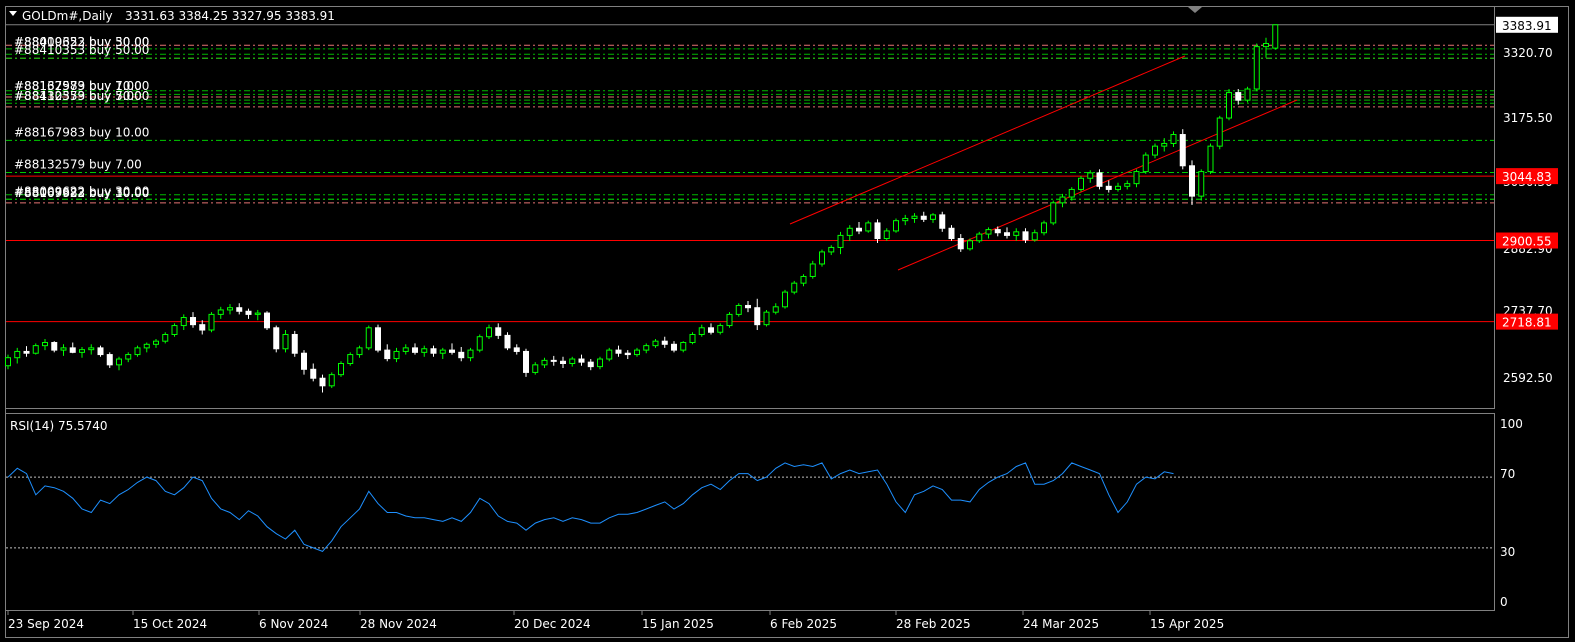 The height and width of the screenshot is (642, 1575). What do you see at coordinates (590, 507) in the screenshot?
I see `rsi-line` at bounding box center [590, 507].